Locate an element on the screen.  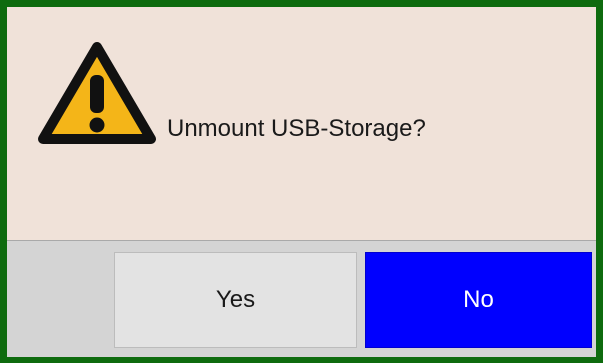
yes-button-label: Yes is located at coordinates (235, 299).